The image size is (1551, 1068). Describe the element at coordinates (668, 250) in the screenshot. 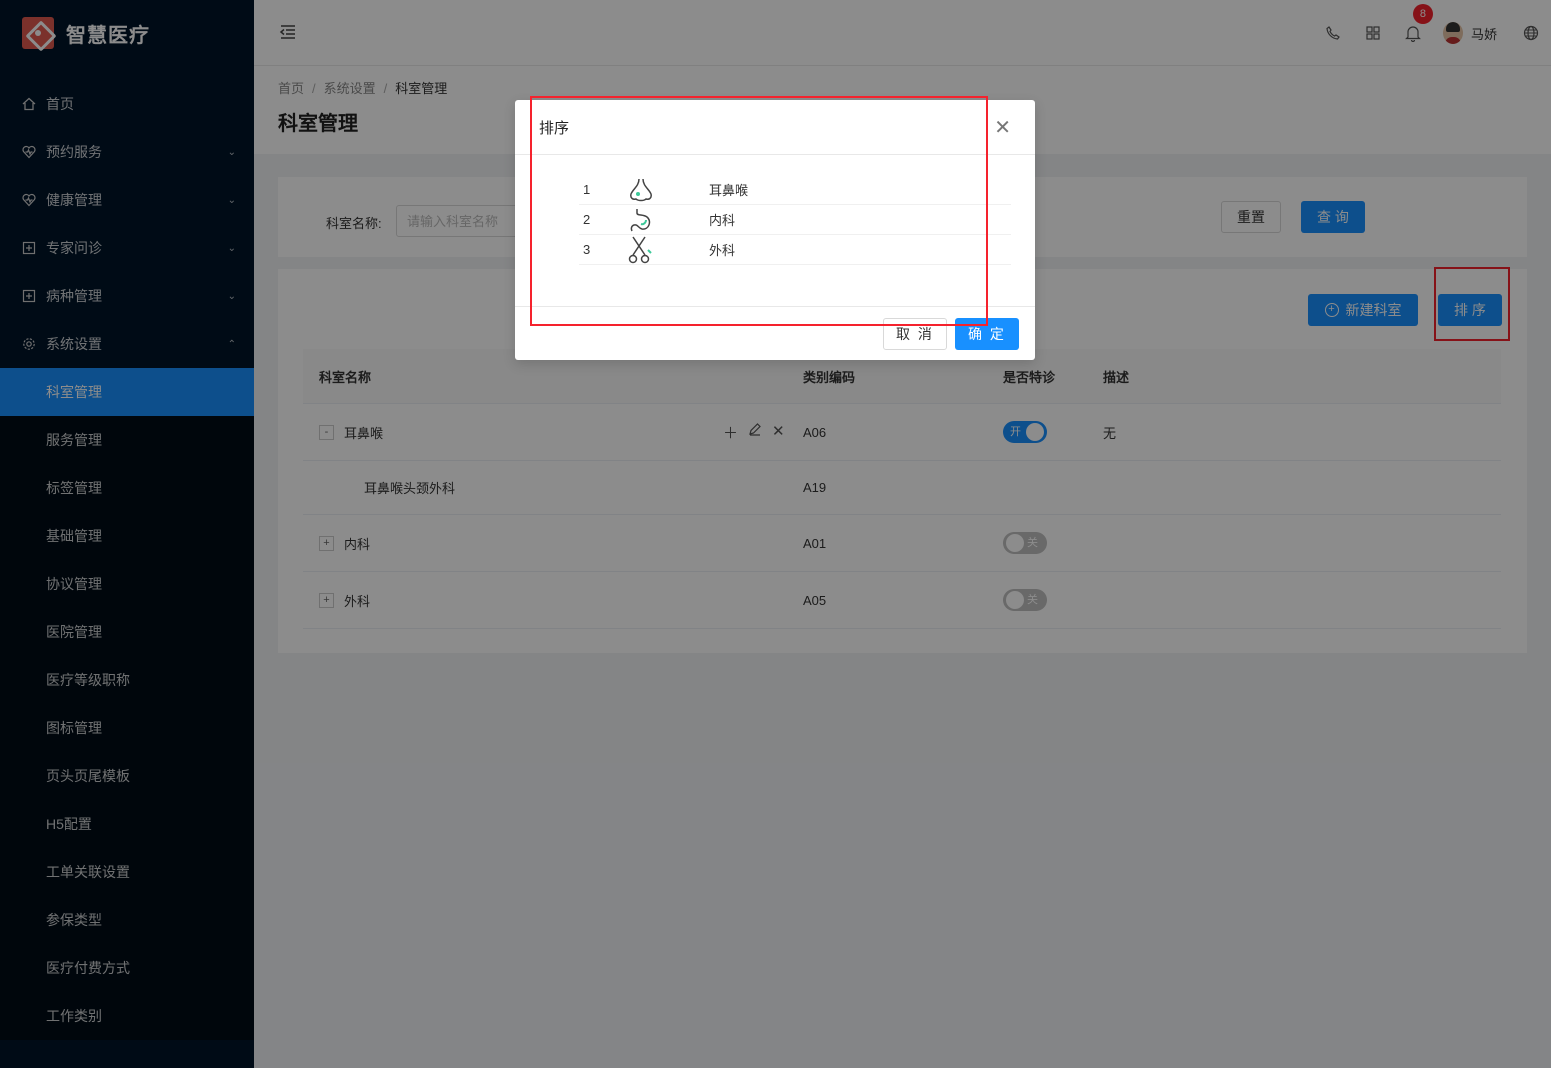

I see `scissors-icon` at that location.